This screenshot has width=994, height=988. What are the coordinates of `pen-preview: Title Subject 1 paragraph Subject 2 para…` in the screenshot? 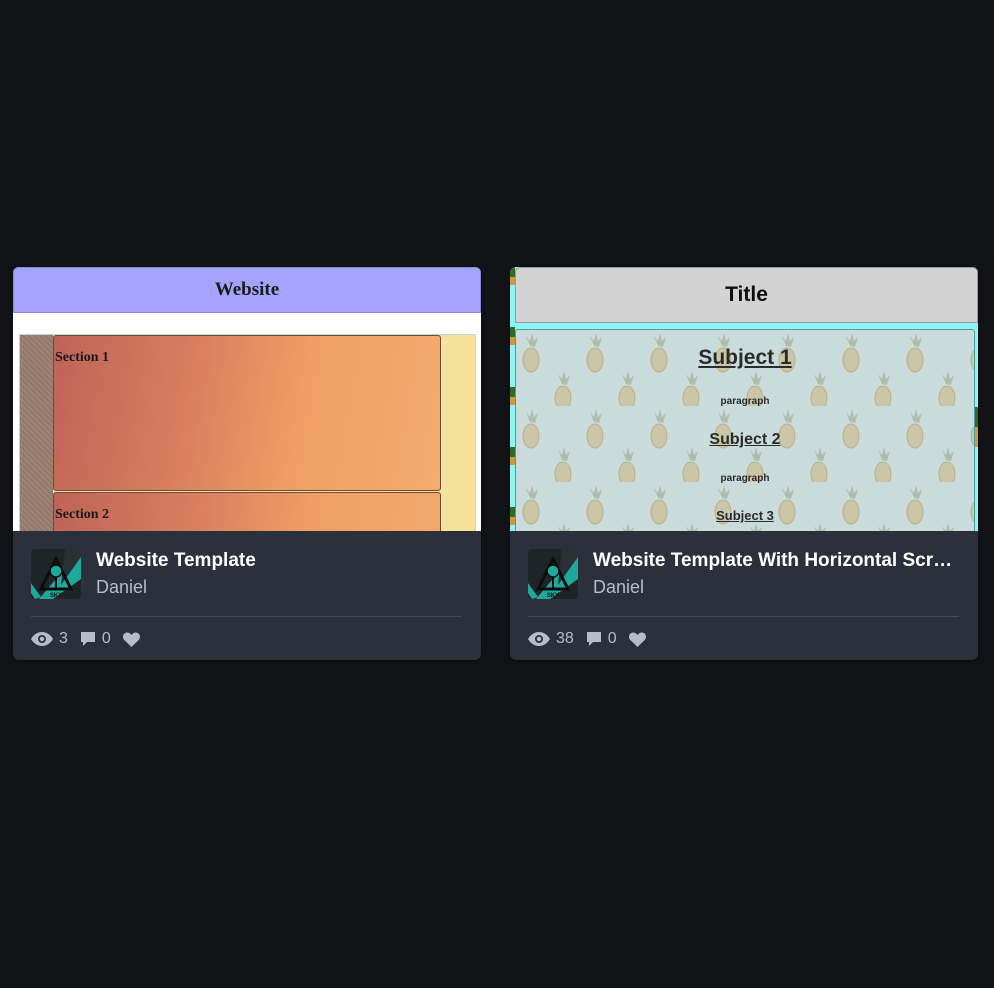 It's located at (744, 399).